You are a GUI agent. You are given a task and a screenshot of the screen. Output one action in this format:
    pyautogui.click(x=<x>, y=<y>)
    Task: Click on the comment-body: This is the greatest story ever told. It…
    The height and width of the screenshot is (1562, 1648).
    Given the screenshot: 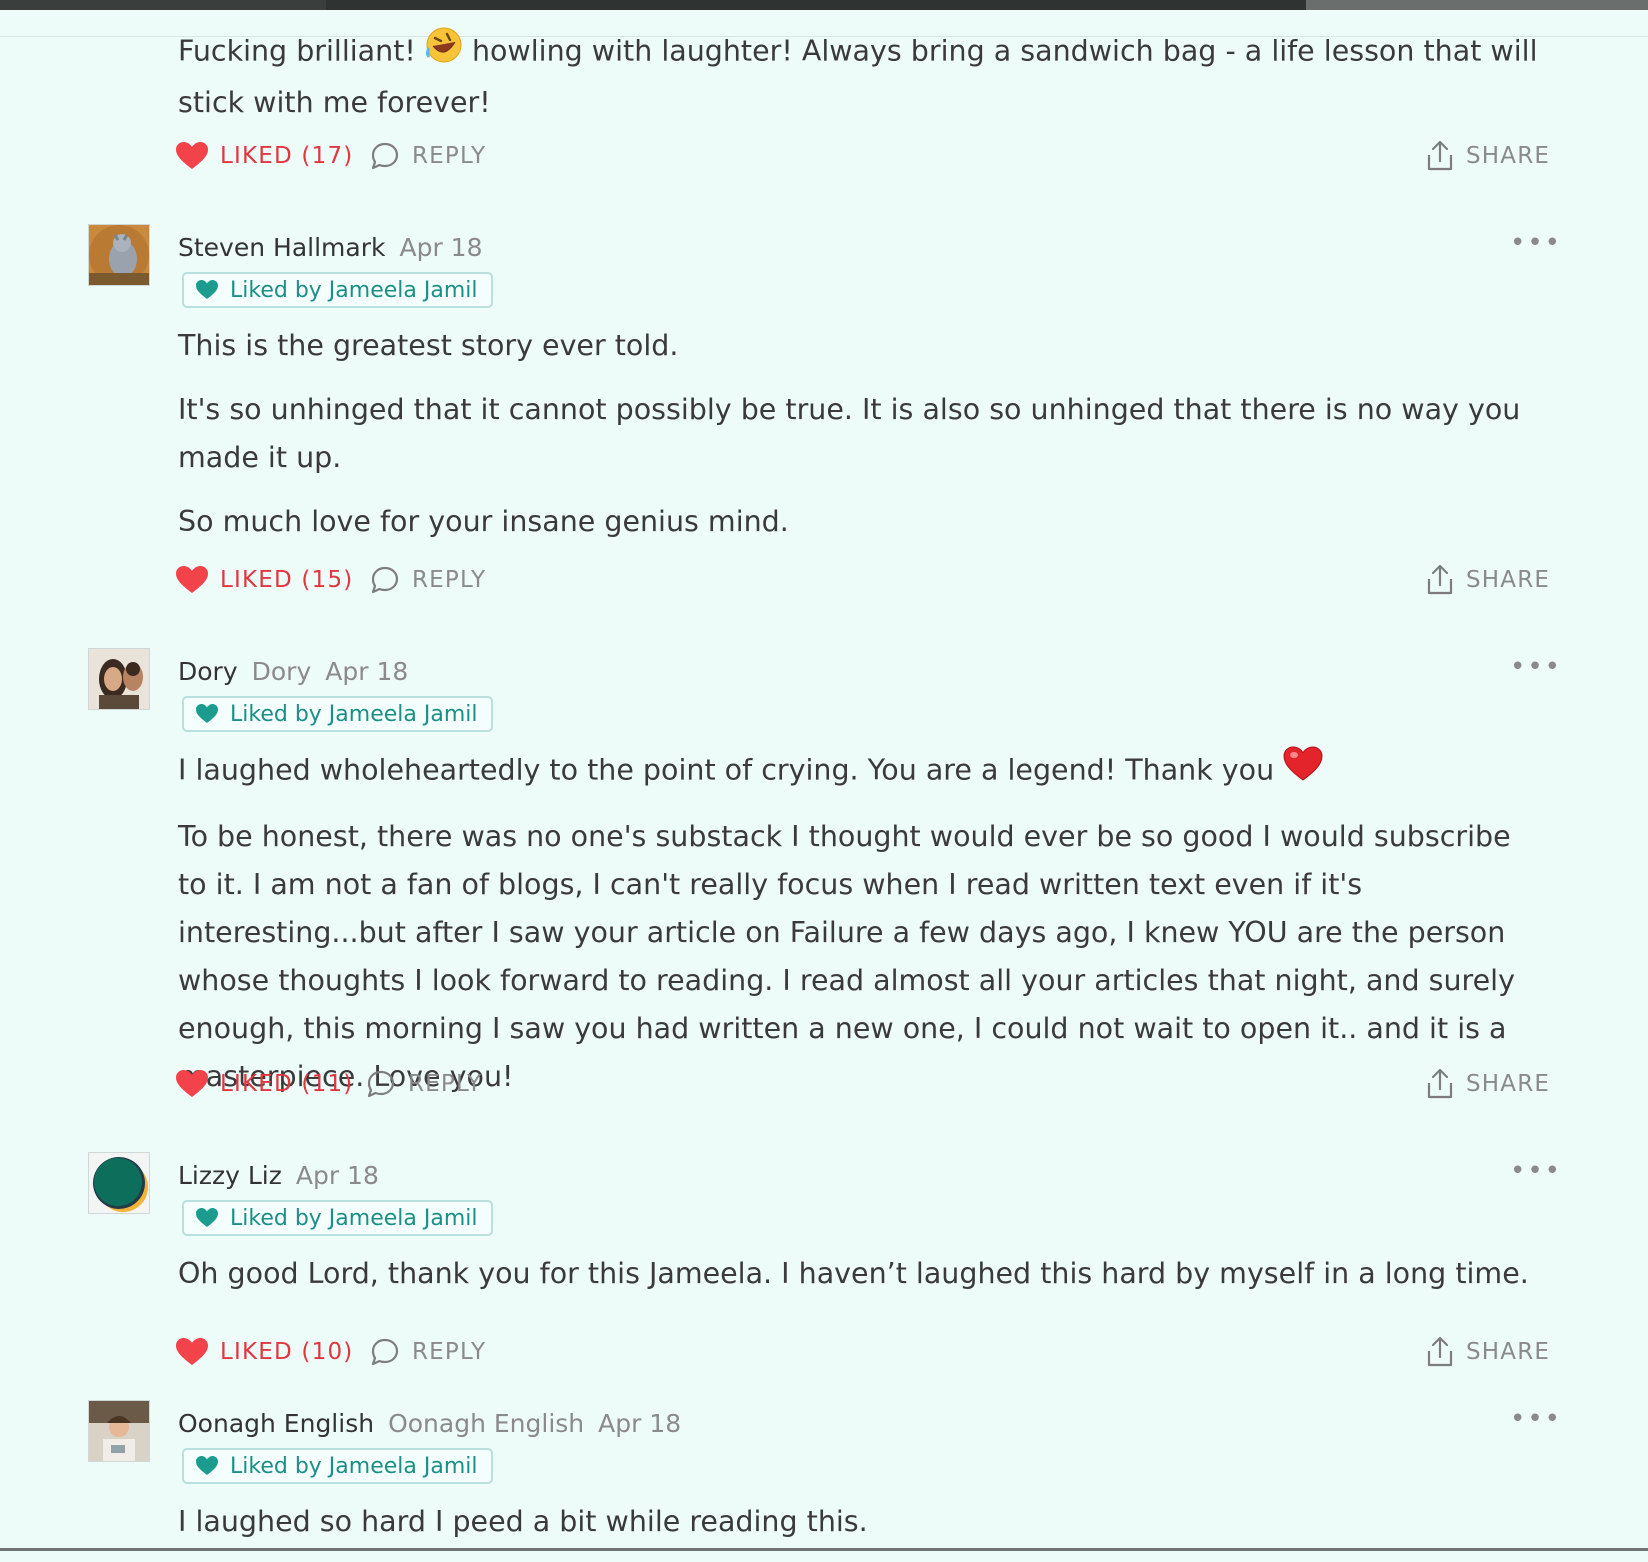 What is the action you would take?
    pyautogui.click(x=863, y=442)
    